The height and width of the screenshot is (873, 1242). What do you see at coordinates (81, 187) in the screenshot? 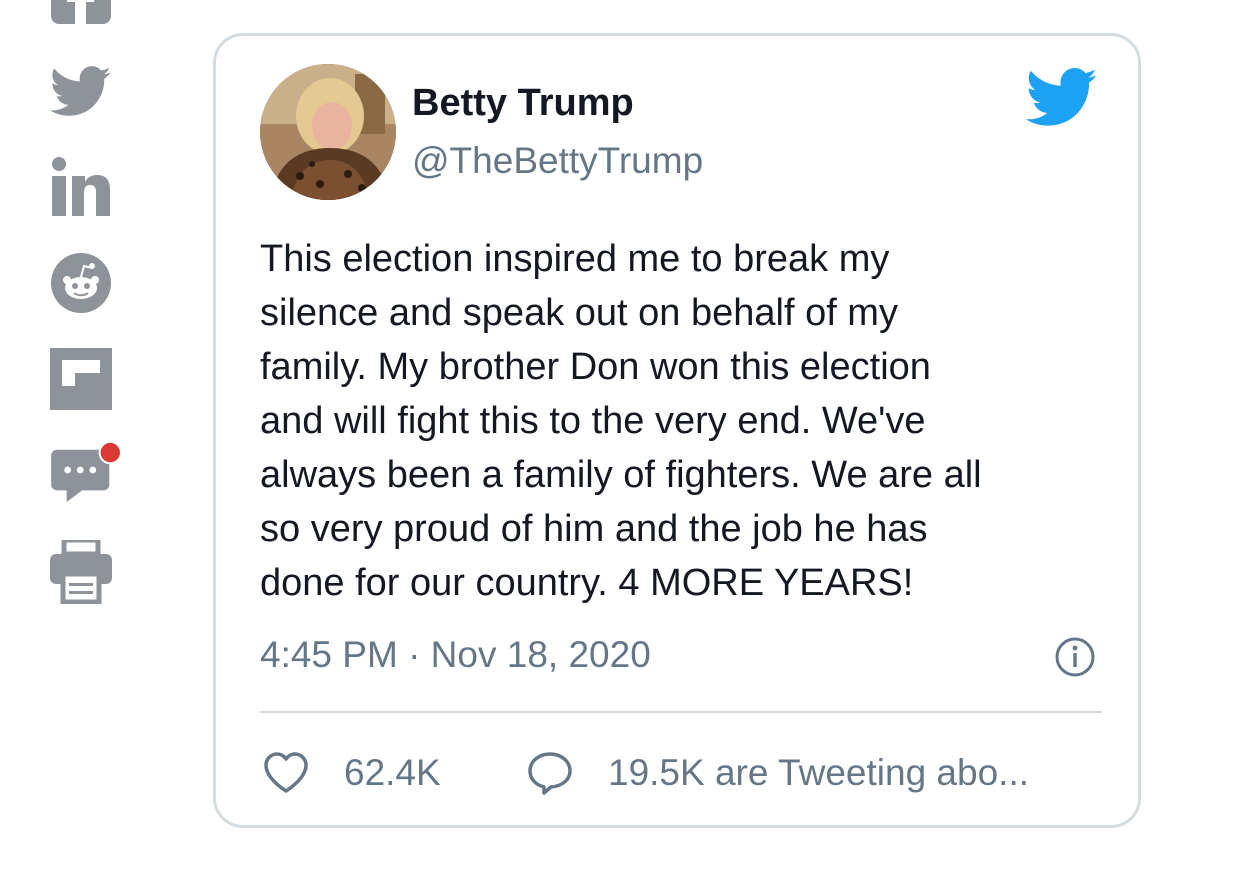
I see `linkedin-icon` at bounding box center [81, 187].